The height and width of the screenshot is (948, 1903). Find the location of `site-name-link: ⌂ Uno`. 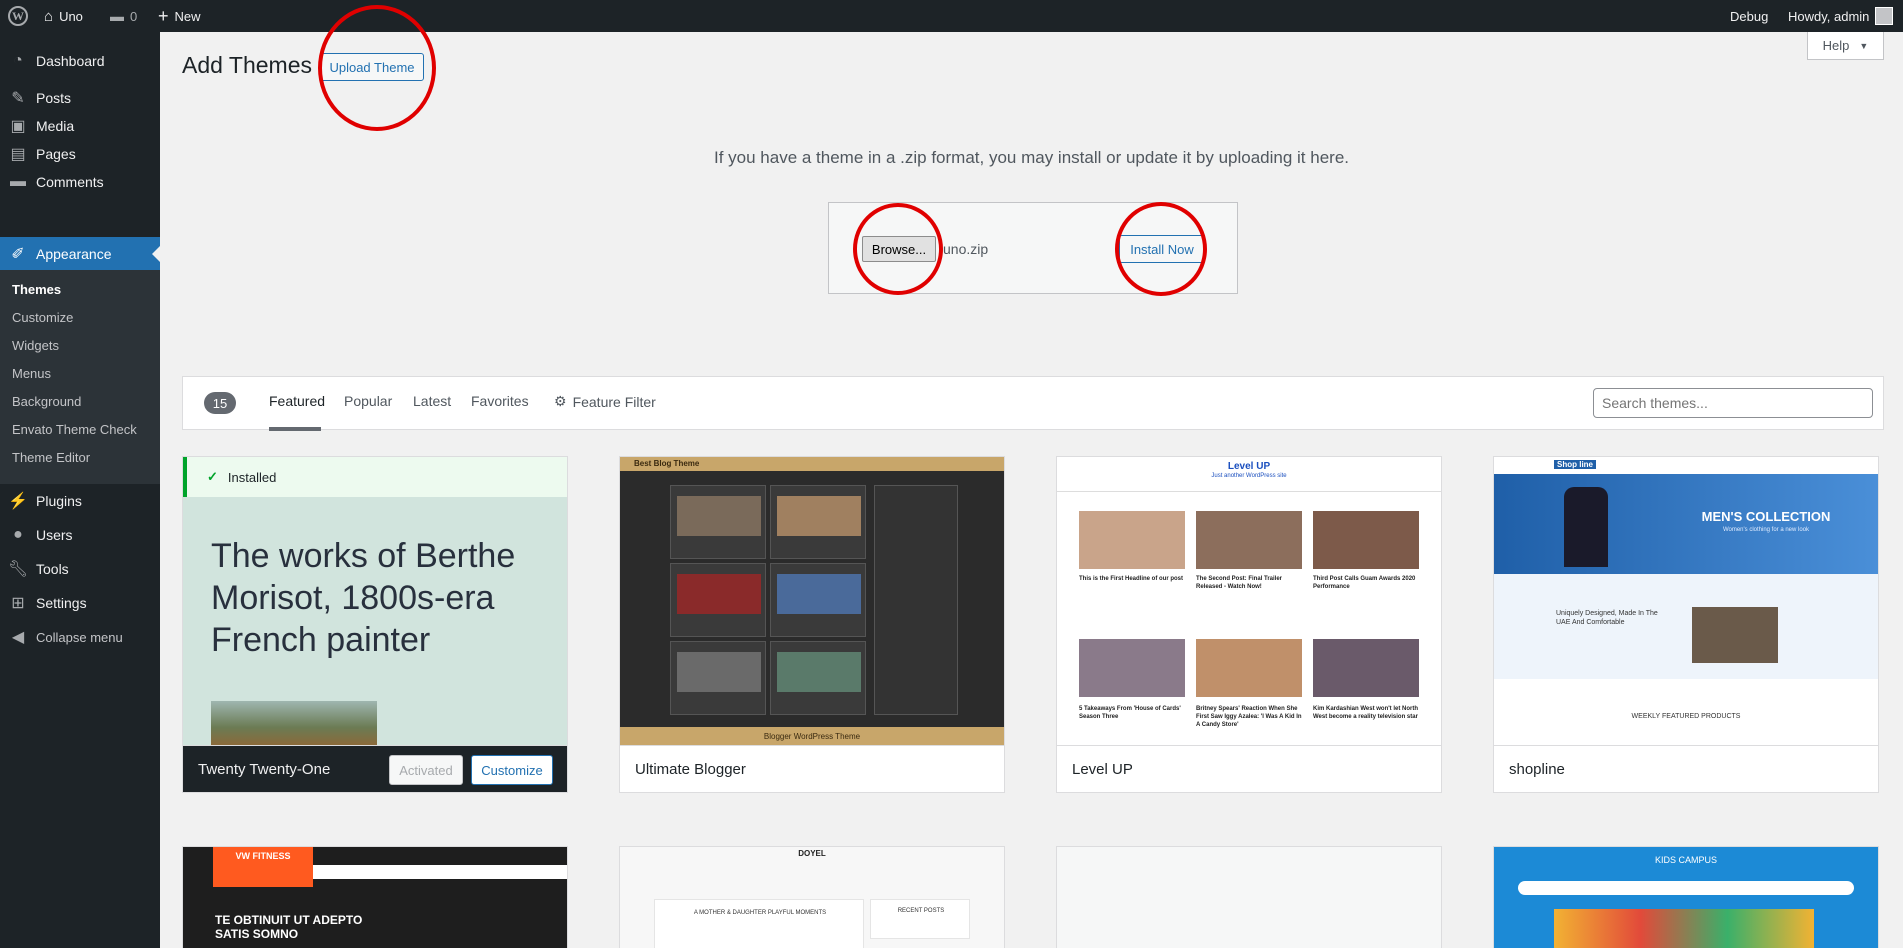

site-name-link: ⌂ Uno is located at coordinates (63, 16).